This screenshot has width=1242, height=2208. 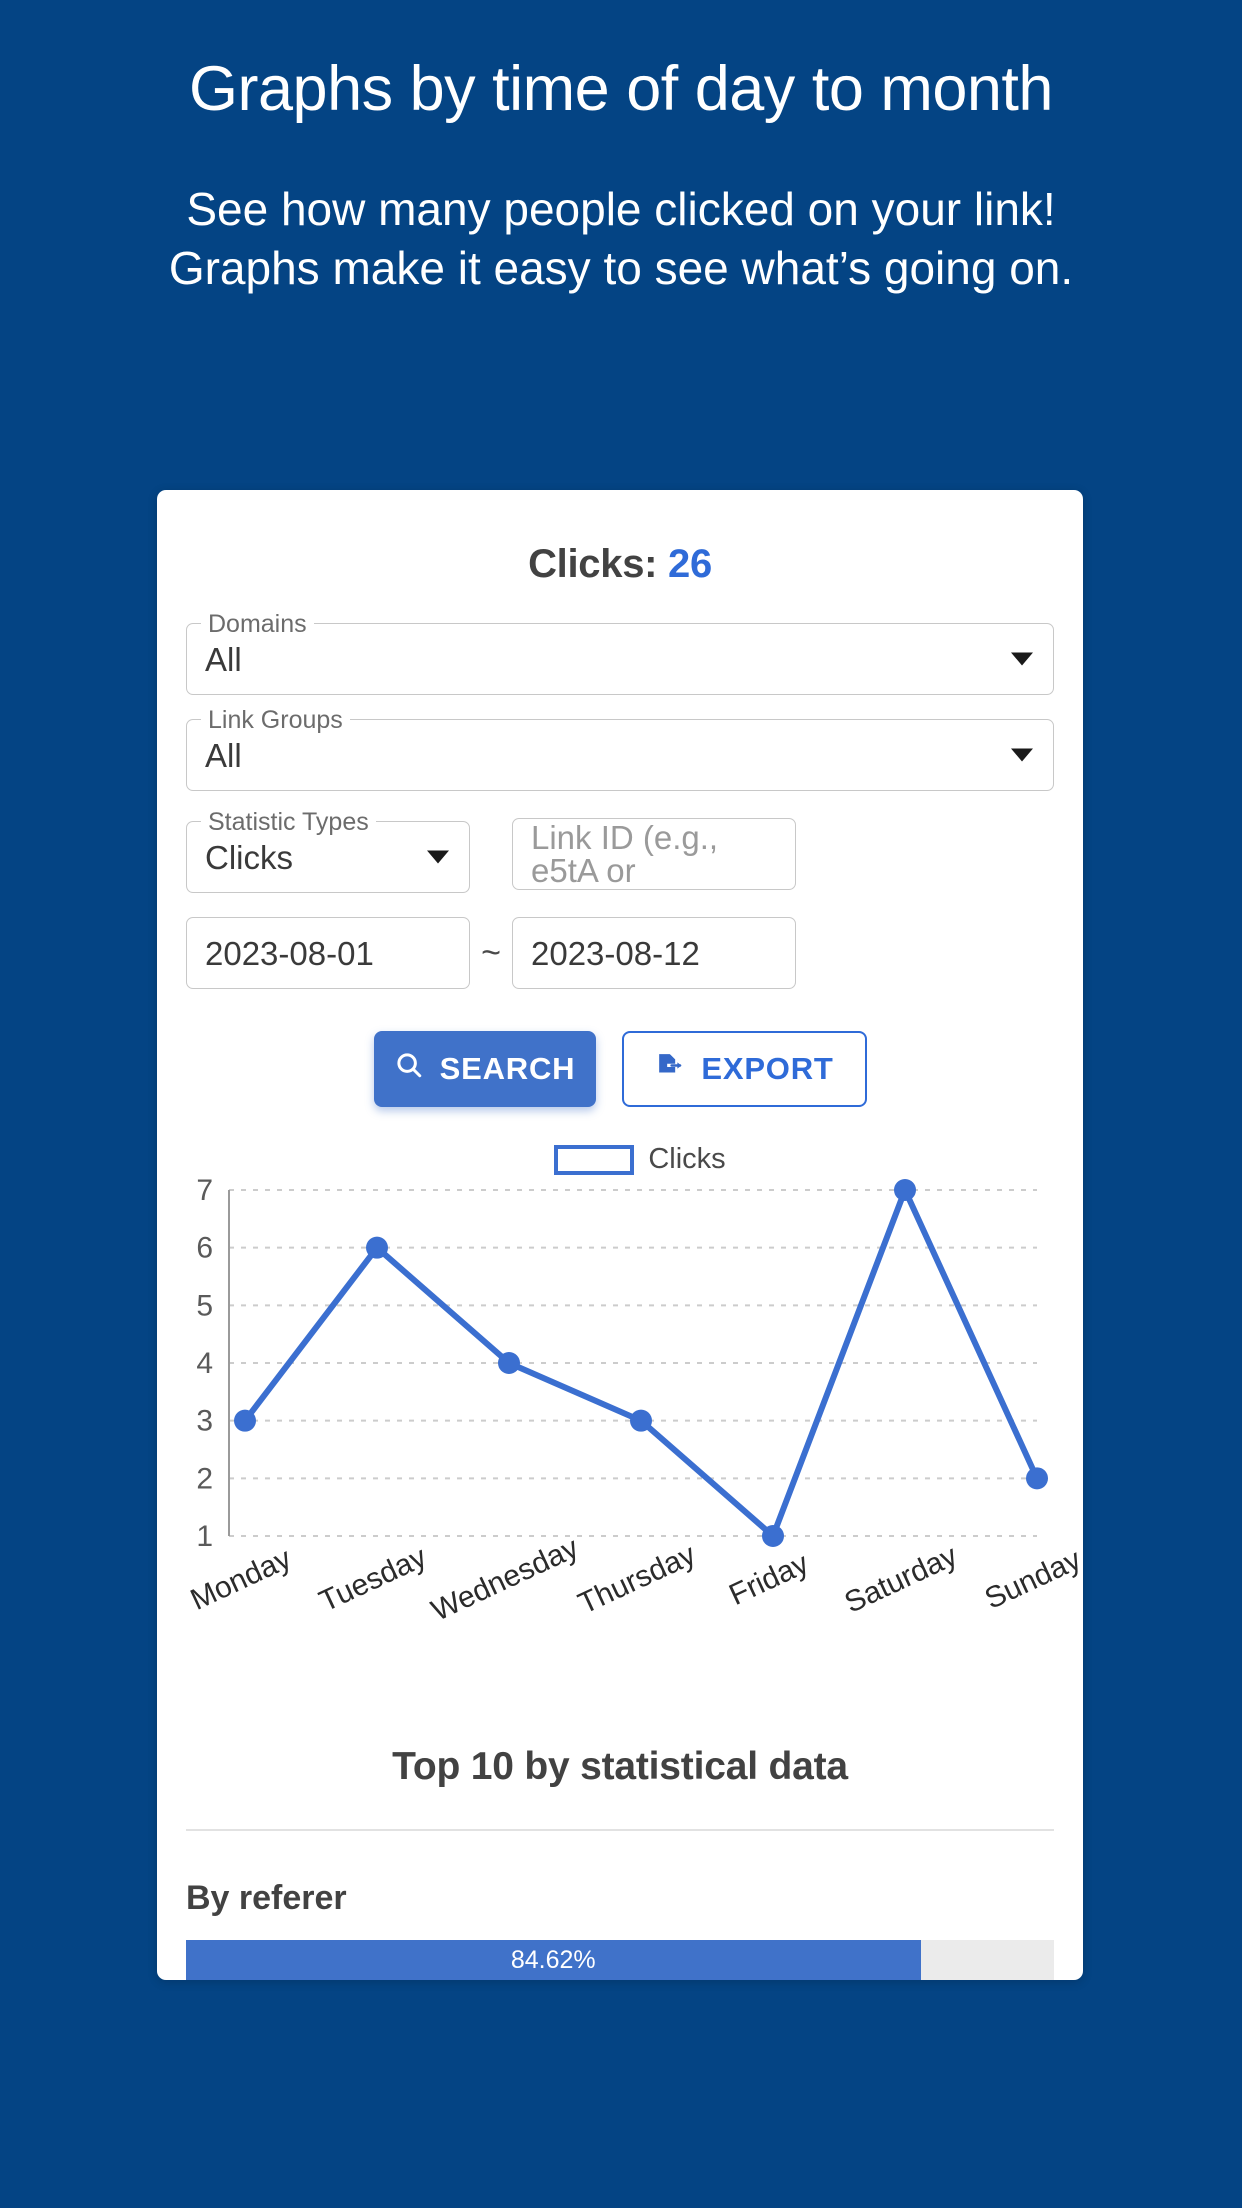 I want to click on svg-text: Sunday, so click(x=1031, y=1579).